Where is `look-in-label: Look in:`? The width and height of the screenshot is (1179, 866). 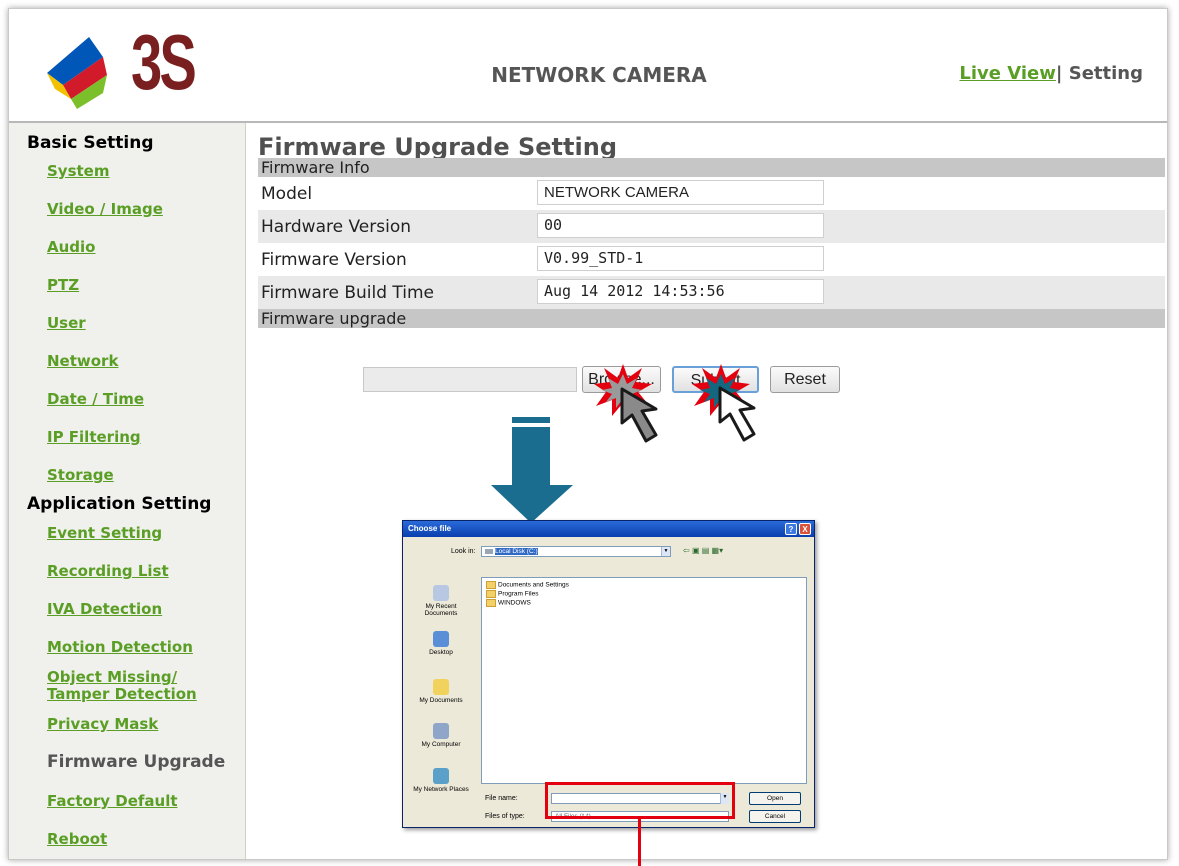
look-in-label: Look in: is located at coordinates (463, 551).